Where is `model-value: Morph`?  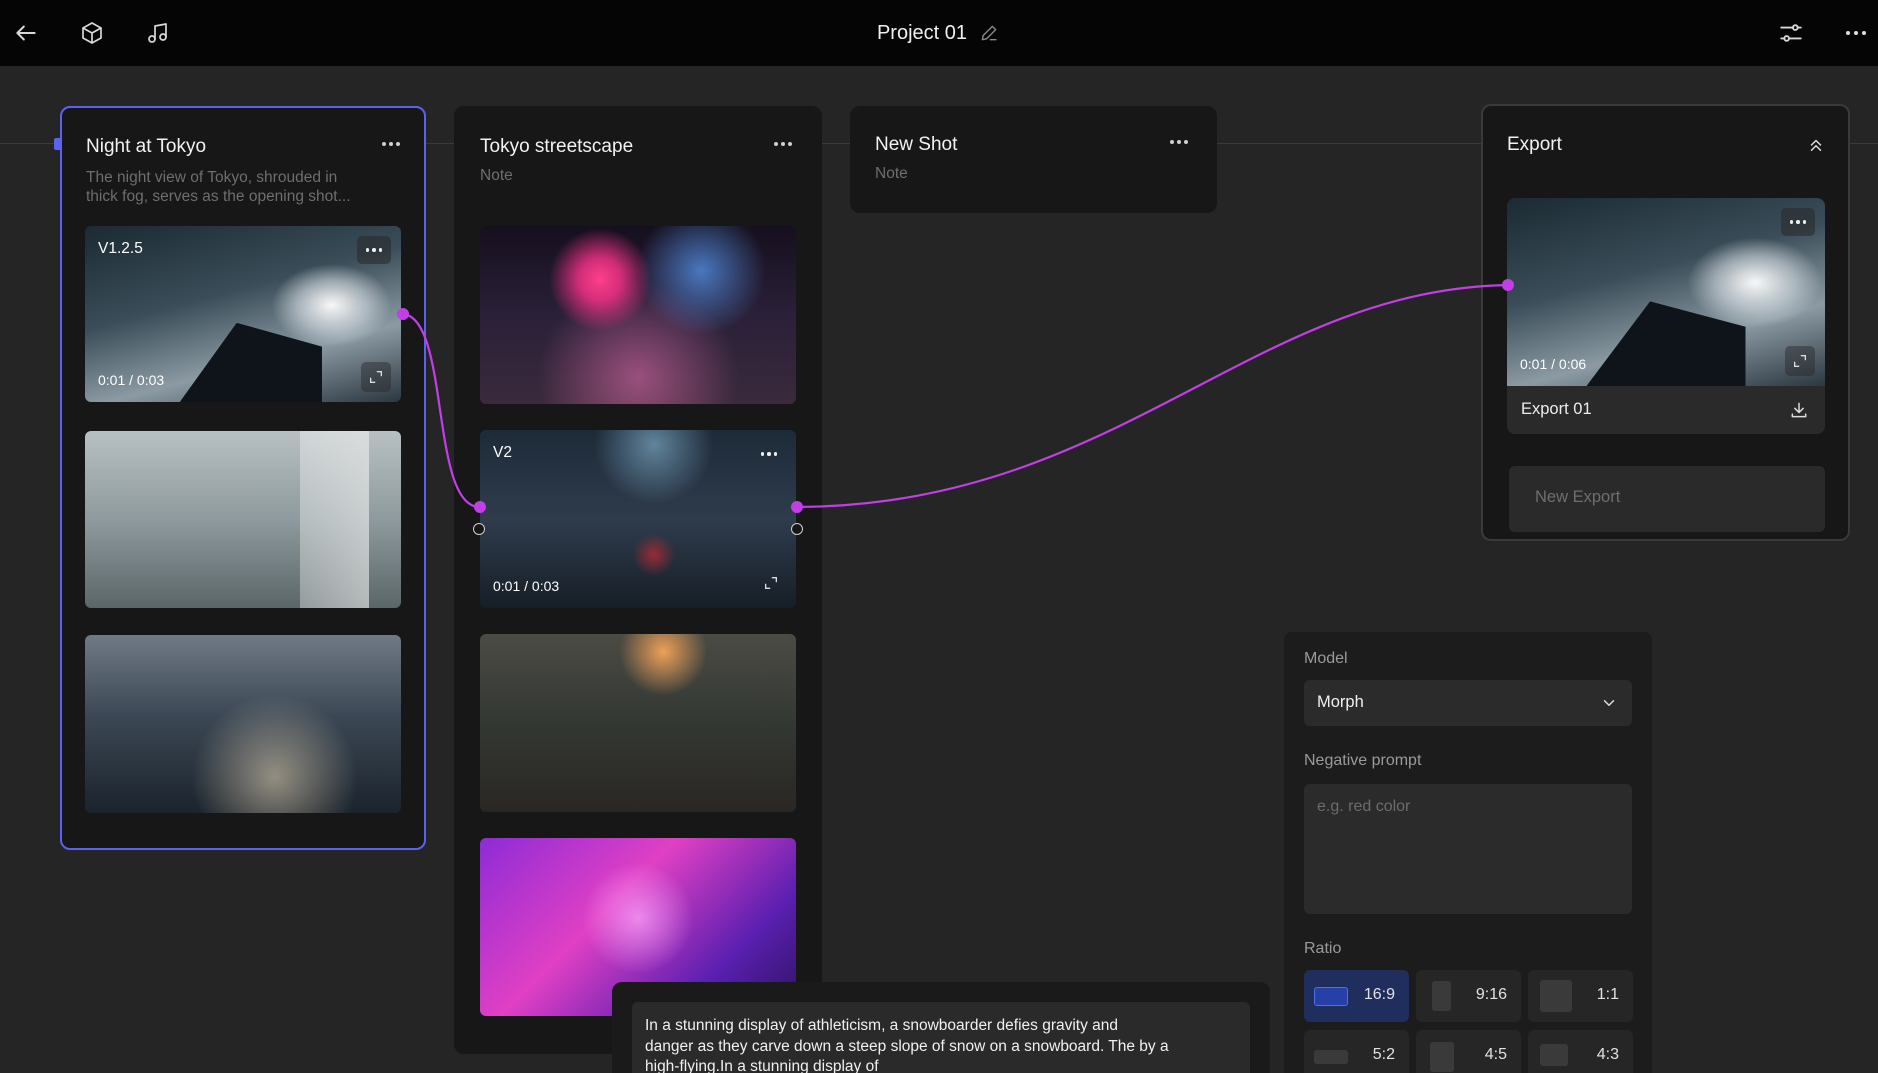
model-value: Morph is located at coordinates (1340, 702).